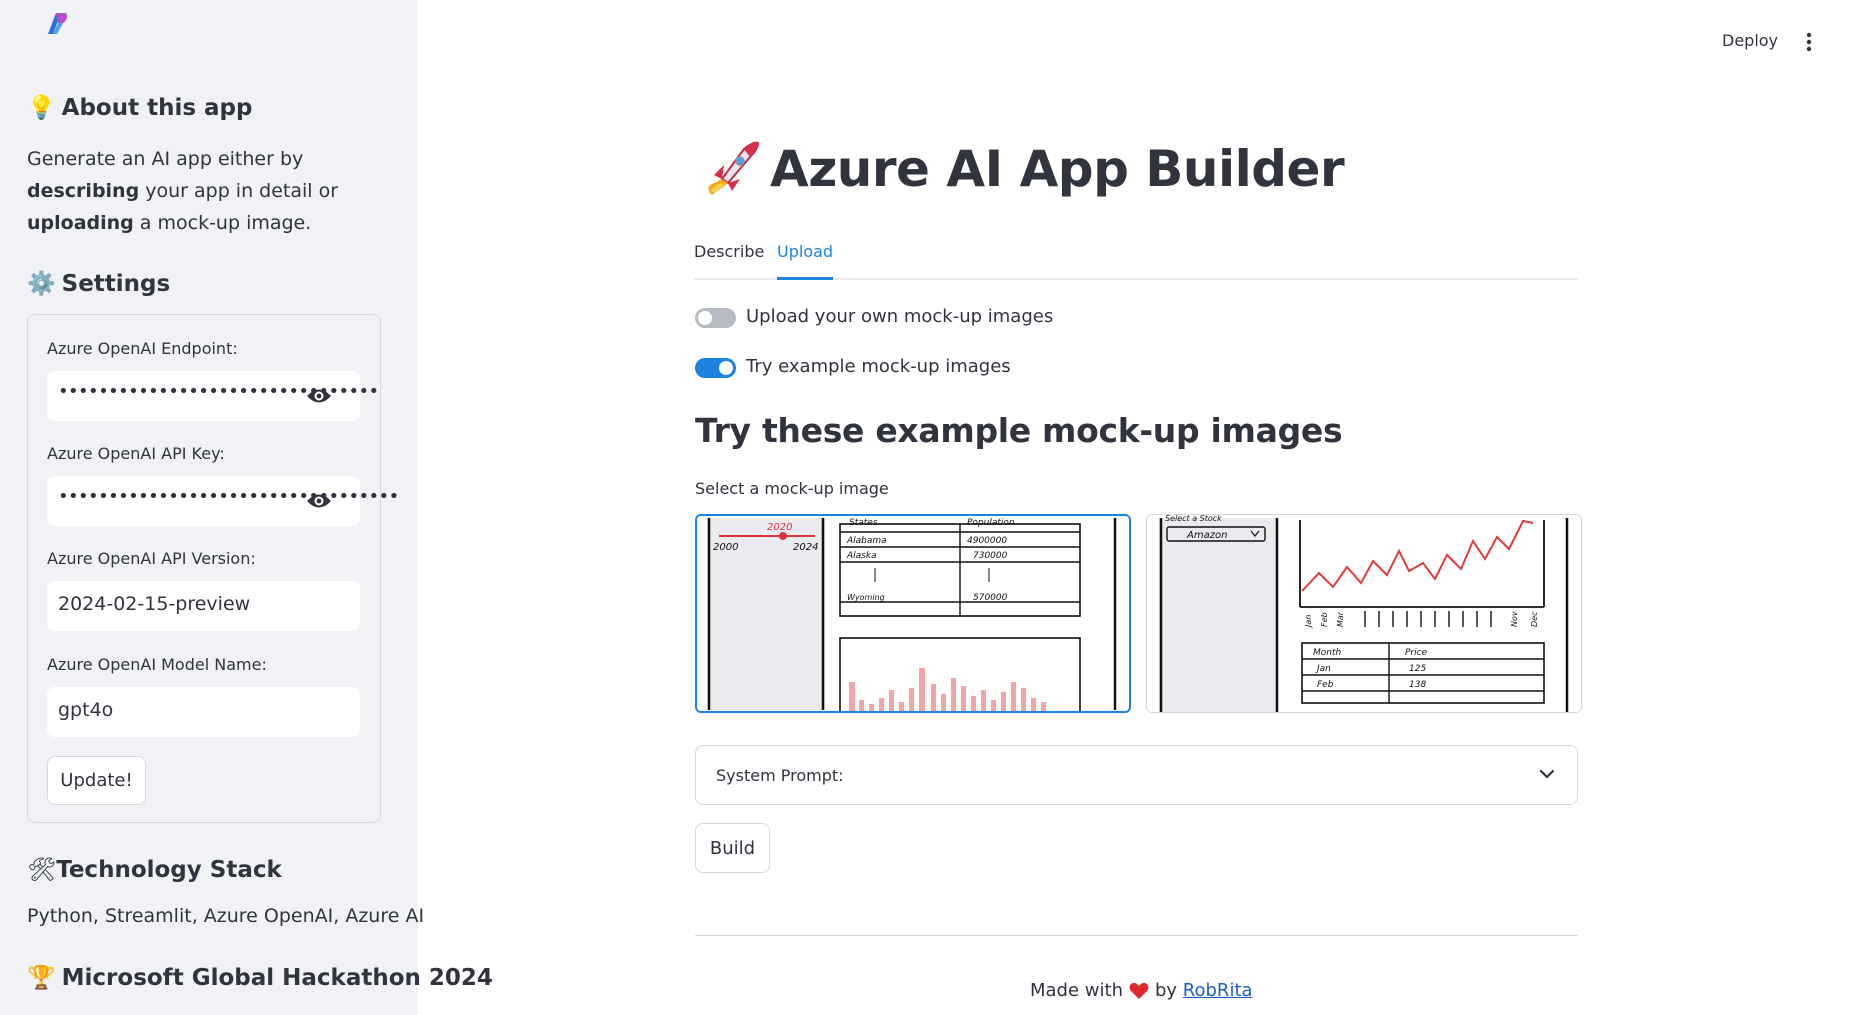 This screenshot has width=1852, height=1015. What do you see at coordinates (169, 870) in the screenshot?
I see `tech-stack-title: Technology Stack` at bounding box center [169, 870].